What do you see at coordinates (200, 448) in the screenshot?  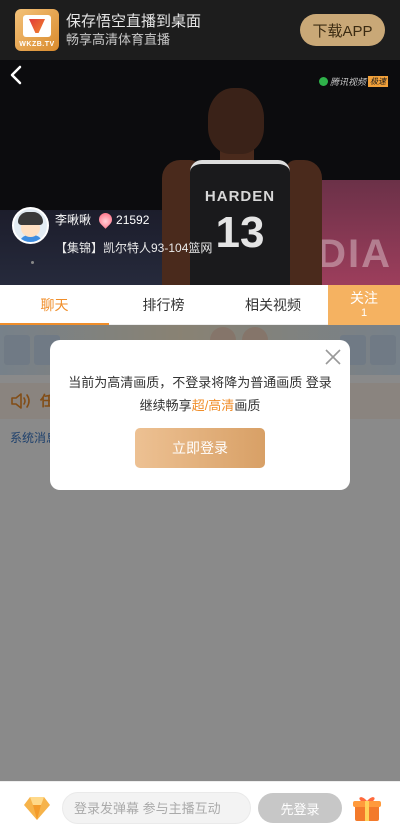 I see `login-now-button: 立即登录` at bounding box center [200, 448].